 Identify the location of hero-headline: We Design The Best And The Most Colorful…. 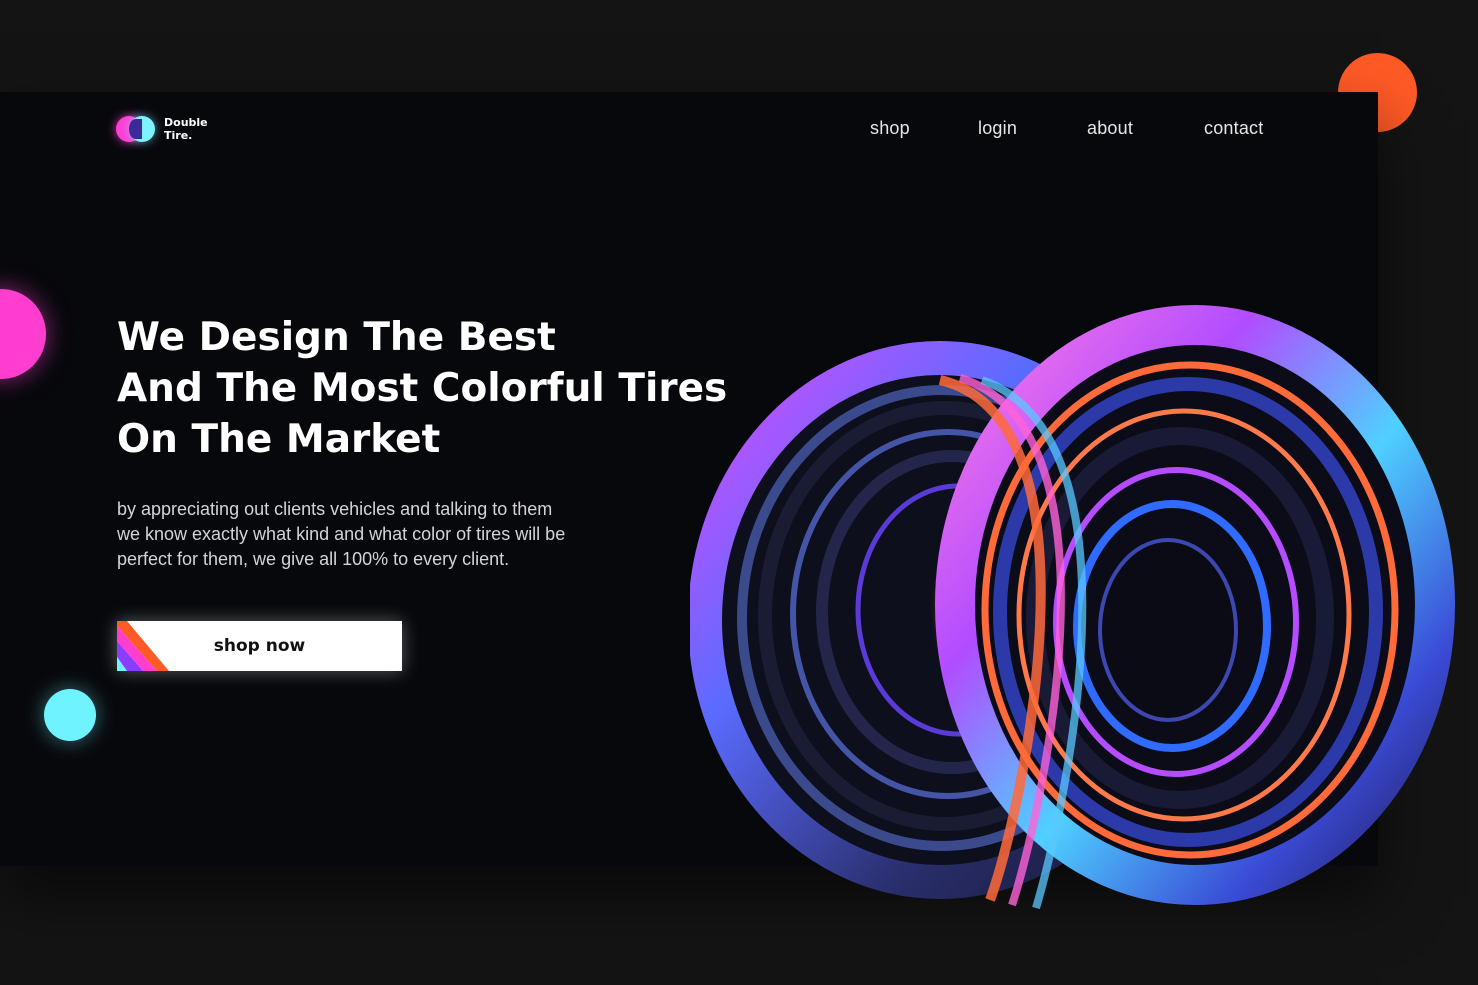
(437, 388).